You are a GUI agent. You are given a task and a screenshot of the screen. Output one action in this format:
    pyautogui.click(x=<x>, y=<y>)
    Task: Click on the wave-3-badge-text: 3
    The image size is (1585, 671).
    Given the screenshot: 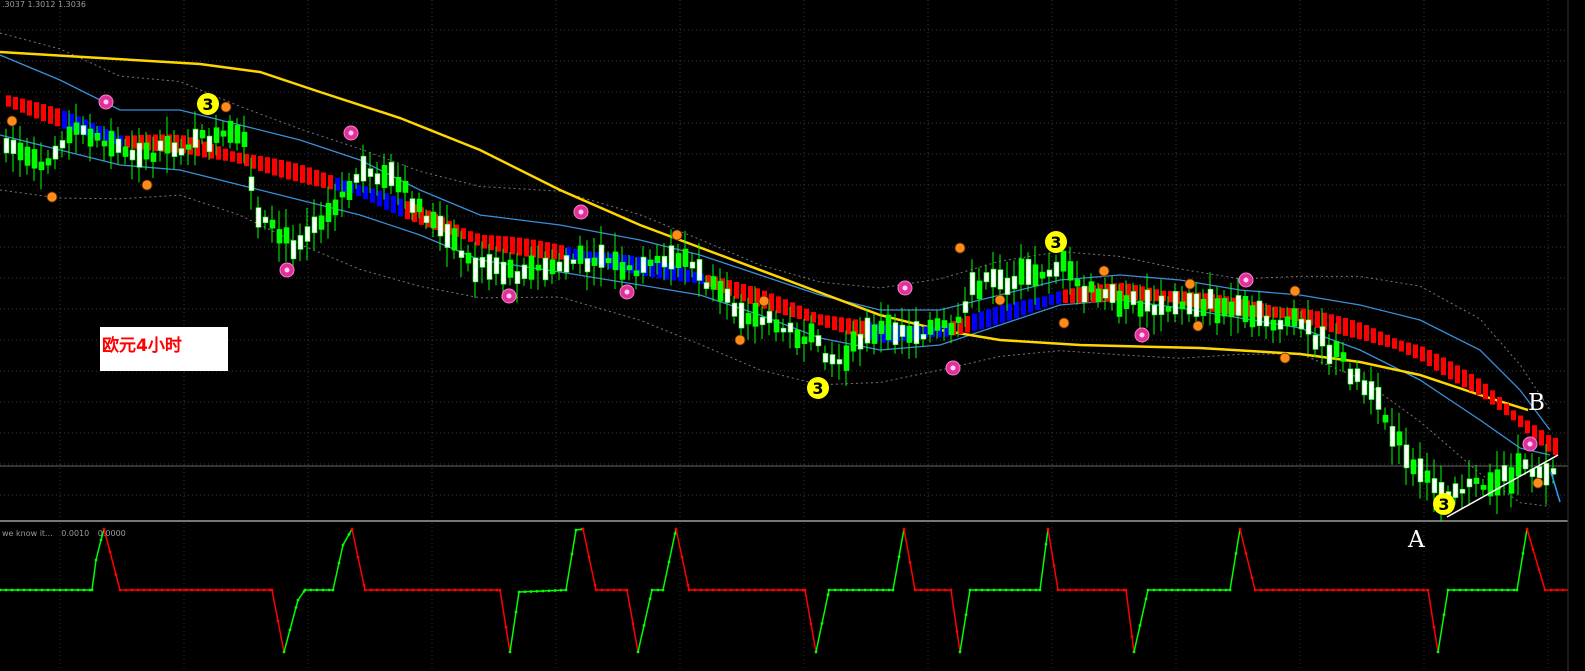 What is the action you would take?
    pyautogui.click(x=207, y=104)
    